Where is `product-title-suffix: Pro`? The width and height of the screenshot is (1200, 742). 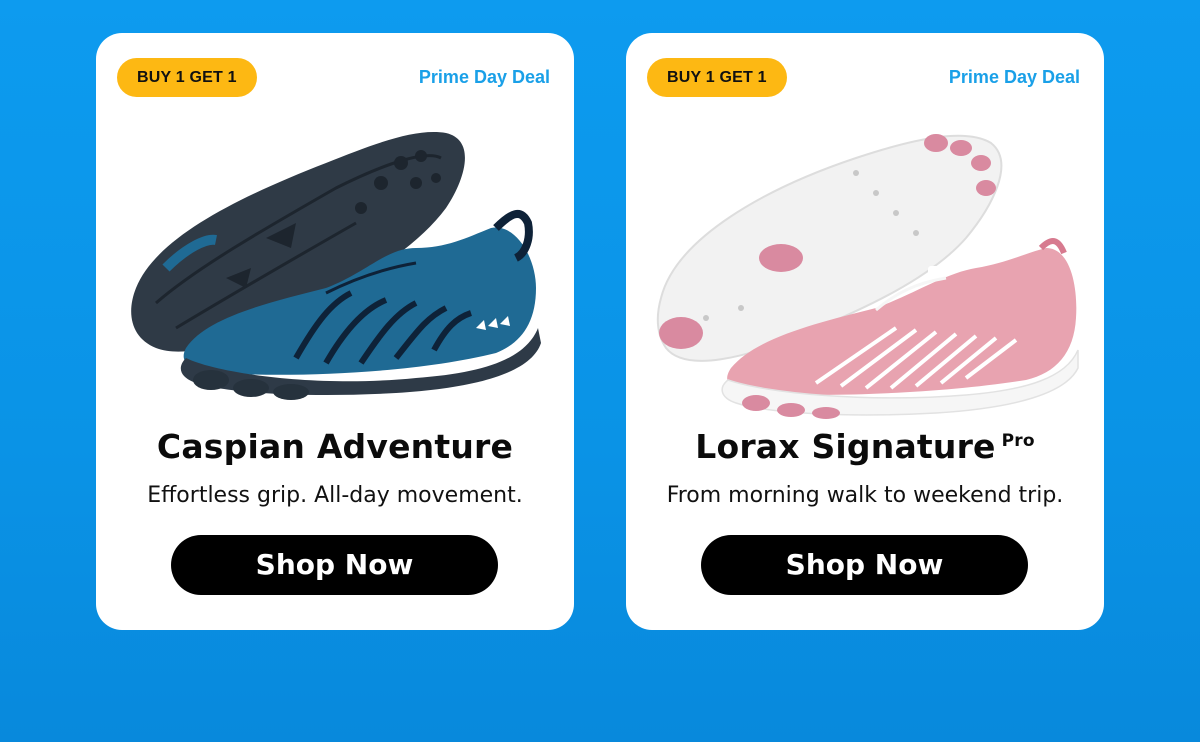
product-title-suffix: Pro is located at coordinates (1018, 441).